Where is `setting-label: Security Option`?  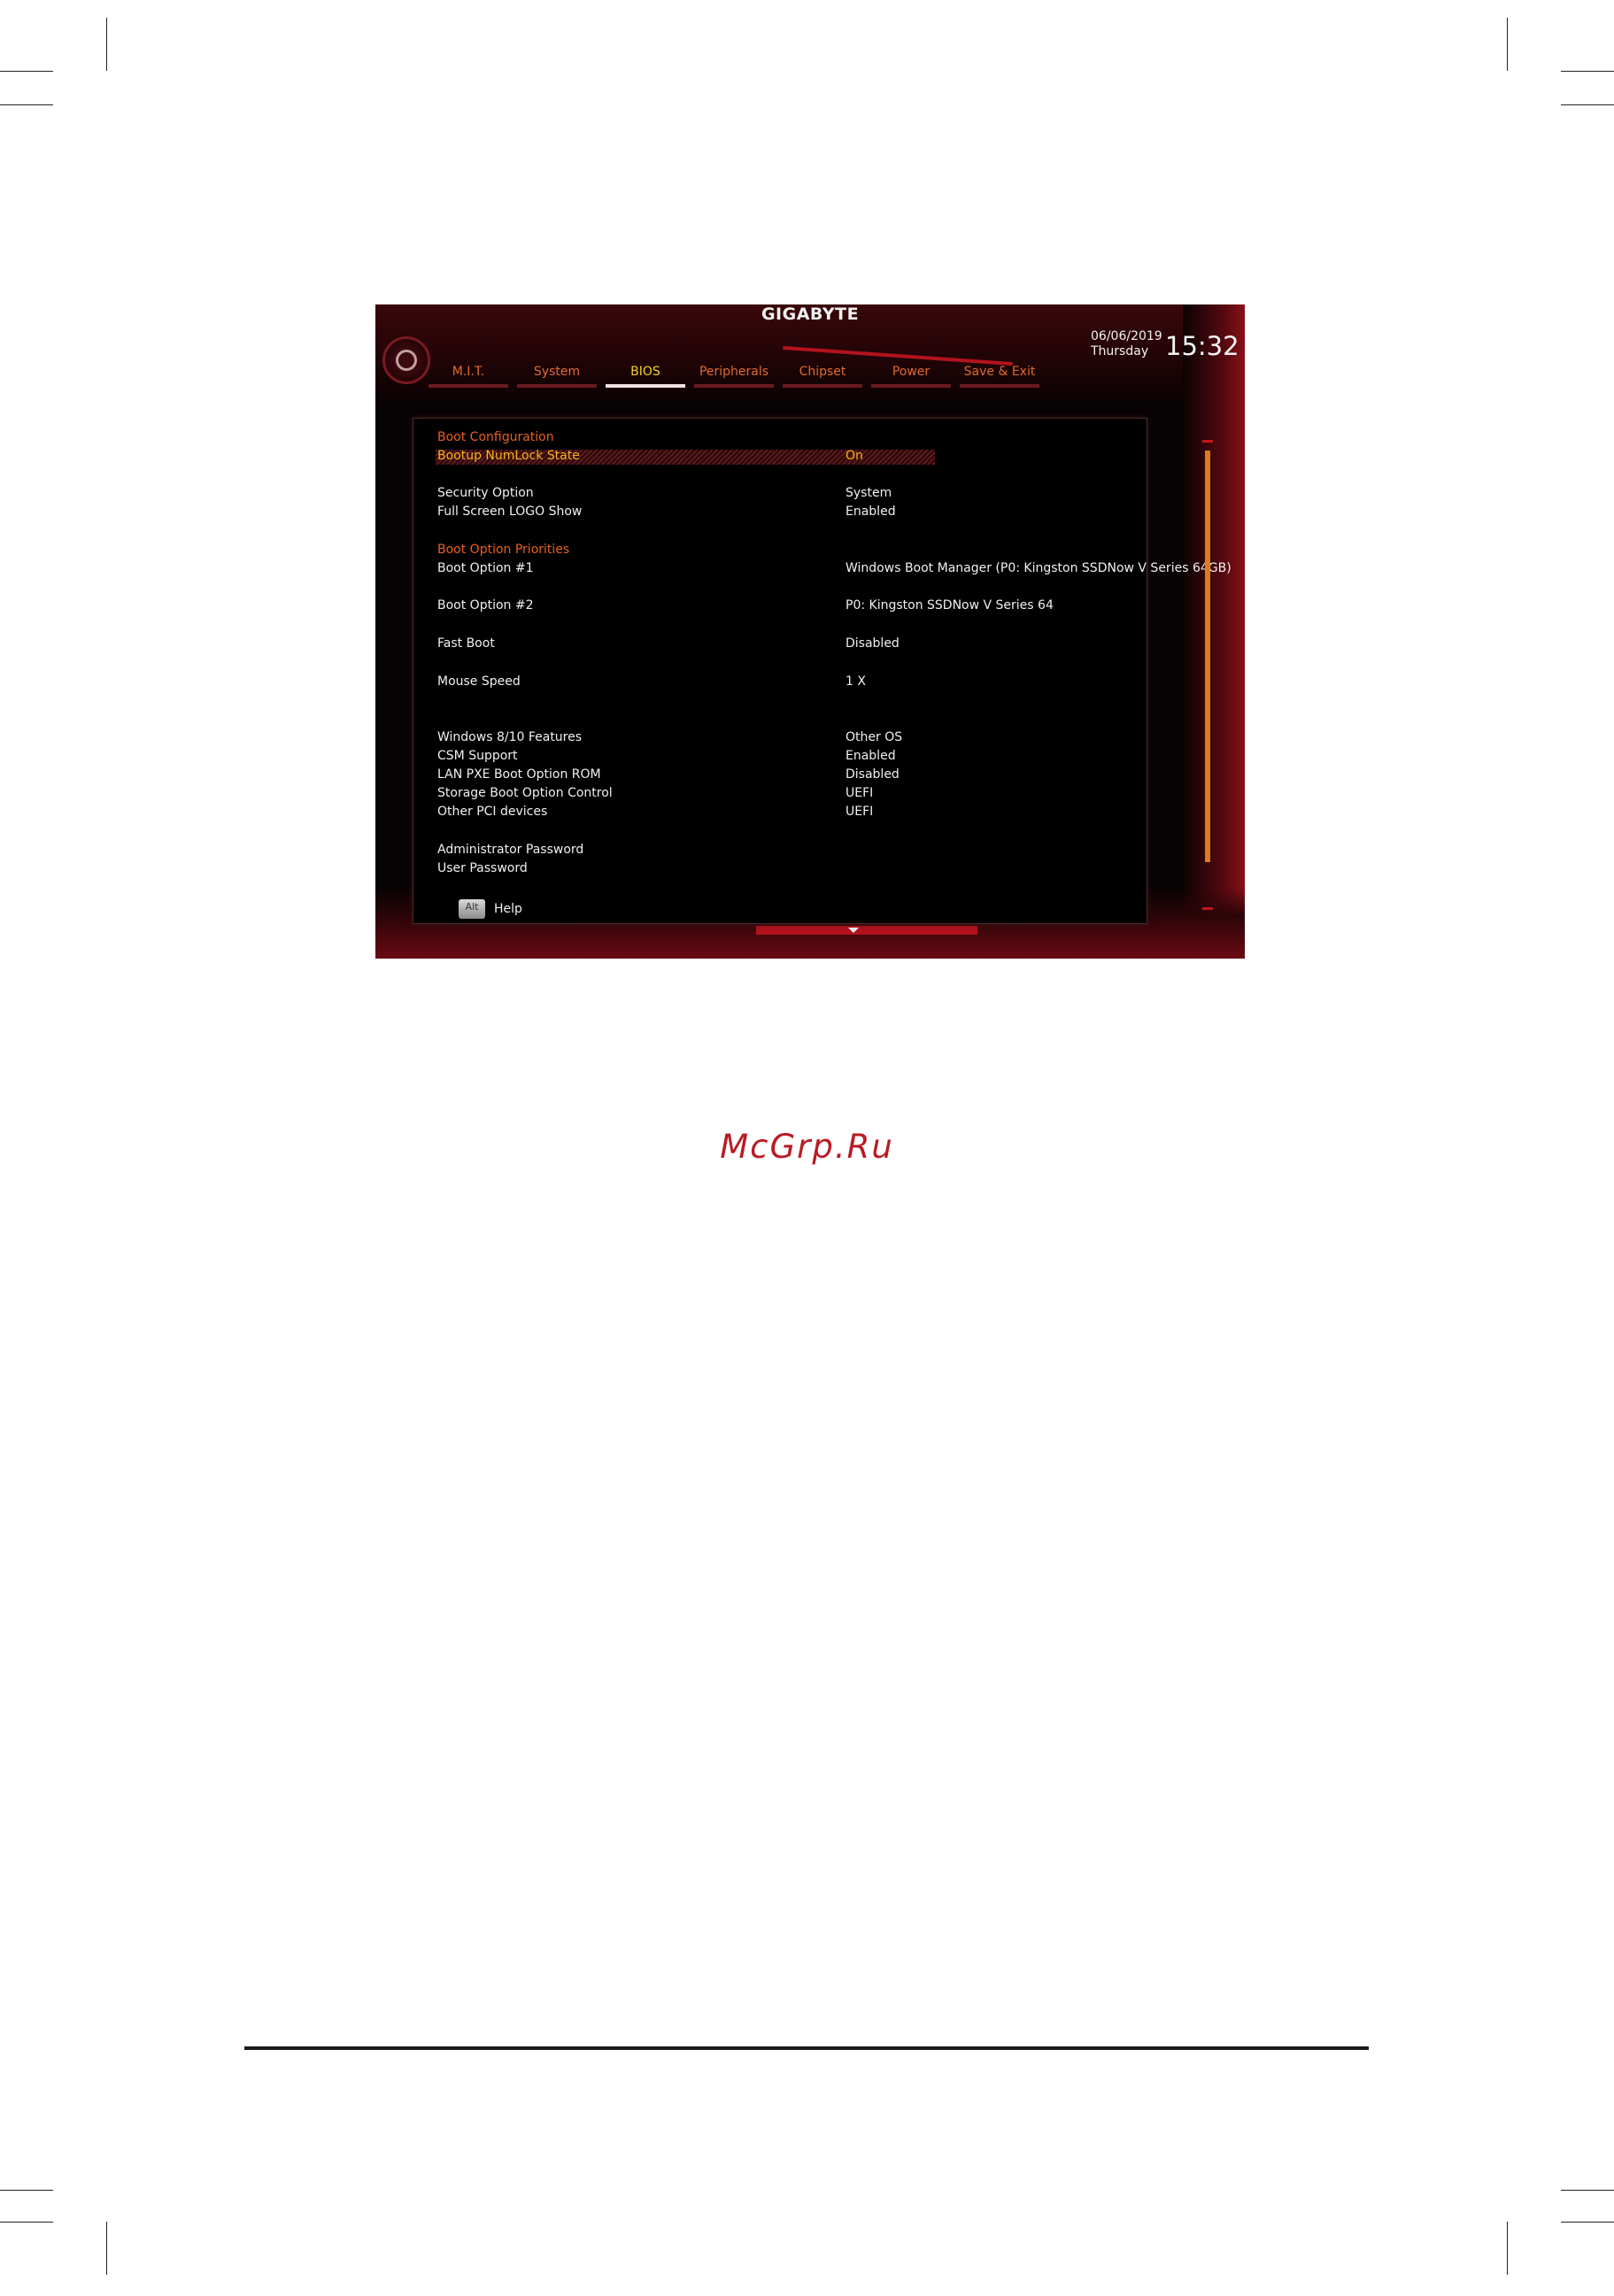 setting-label: Security Option is located at coordinates (485, 493).